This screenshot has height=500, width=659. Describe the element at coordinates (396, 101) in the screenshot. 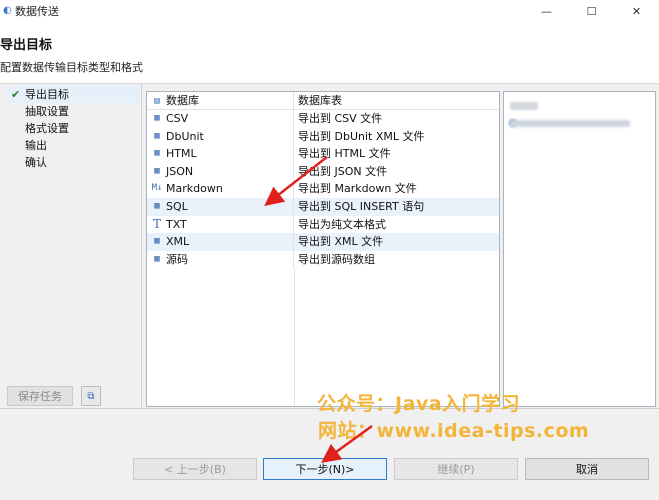

I see `column-header-table: 数据库表` at that location.